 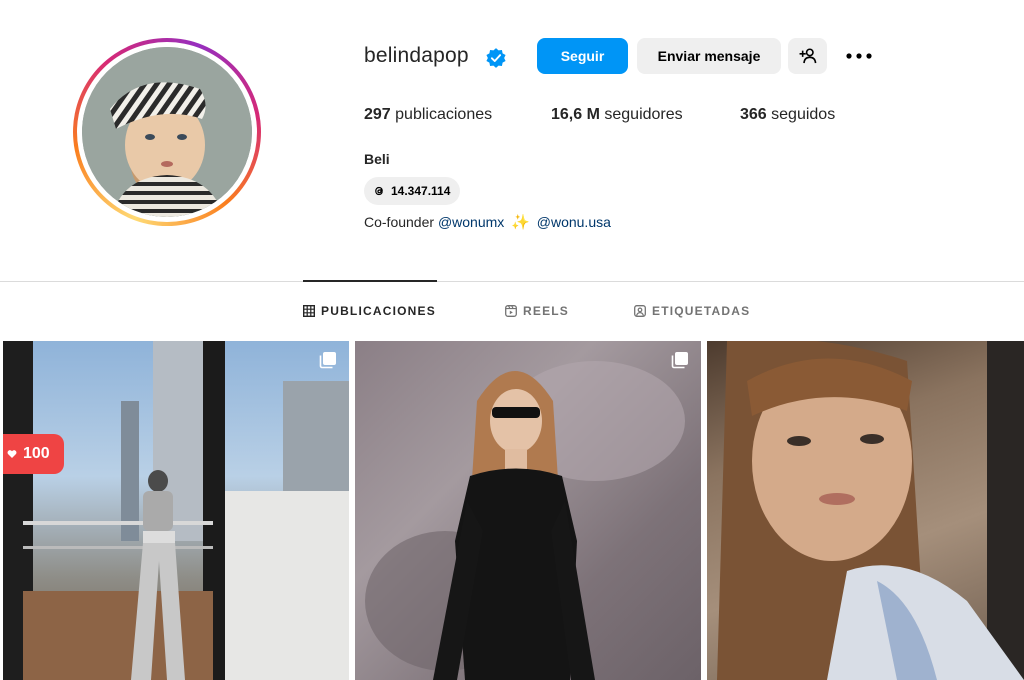 I want to click on active-tab-indicator, so click(x=370, y=281).